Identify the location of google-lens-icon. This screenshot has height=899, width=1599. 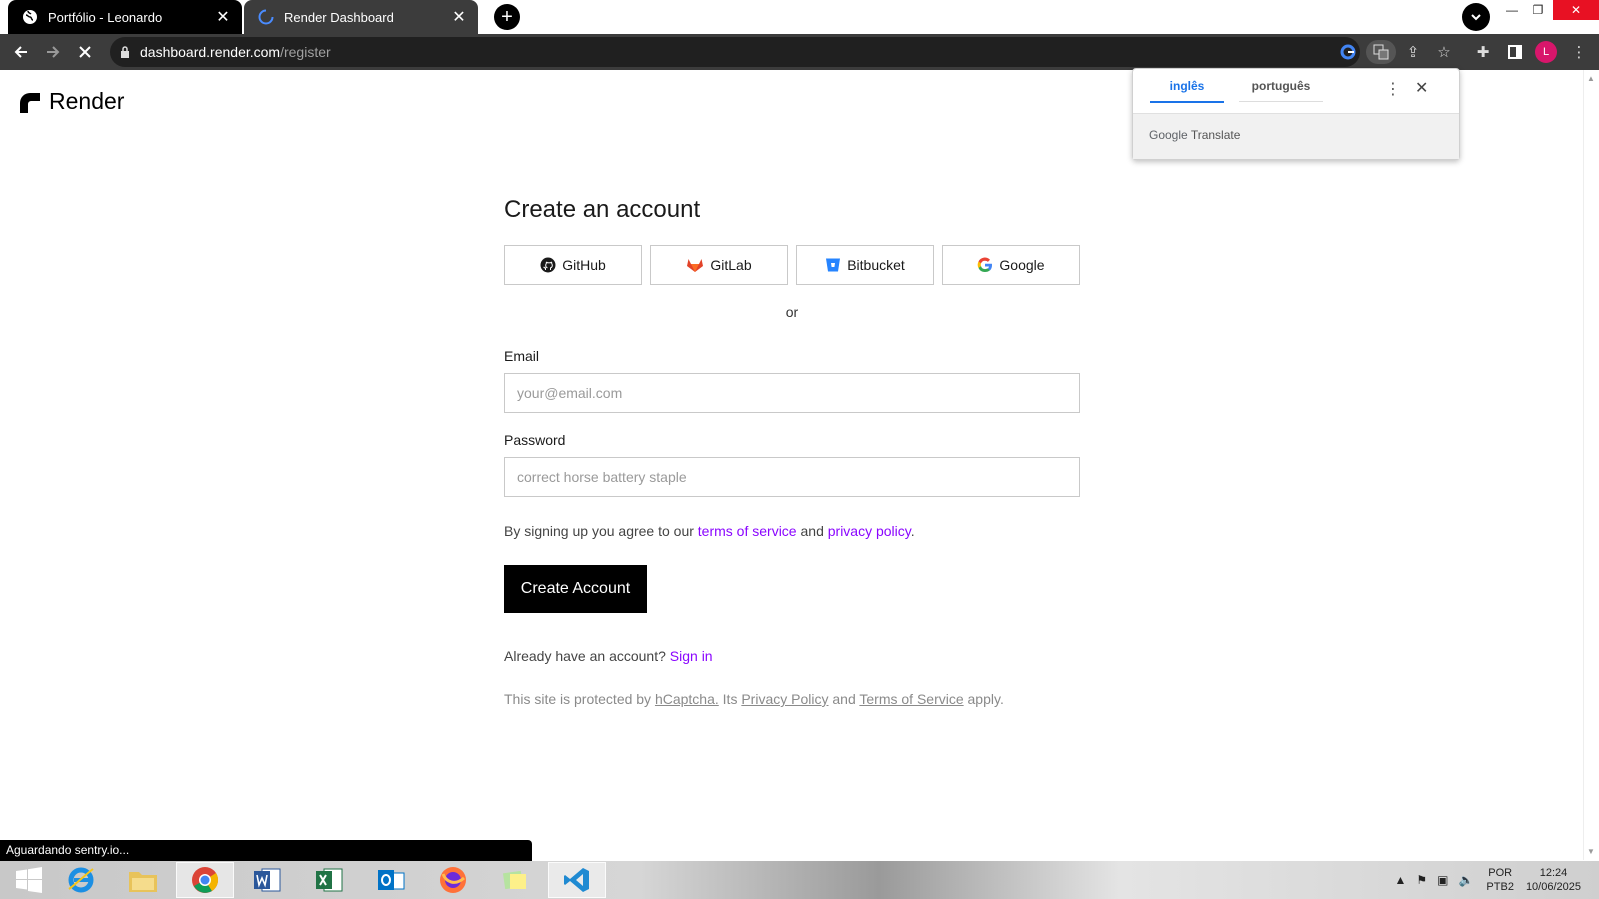
(1348, 52).